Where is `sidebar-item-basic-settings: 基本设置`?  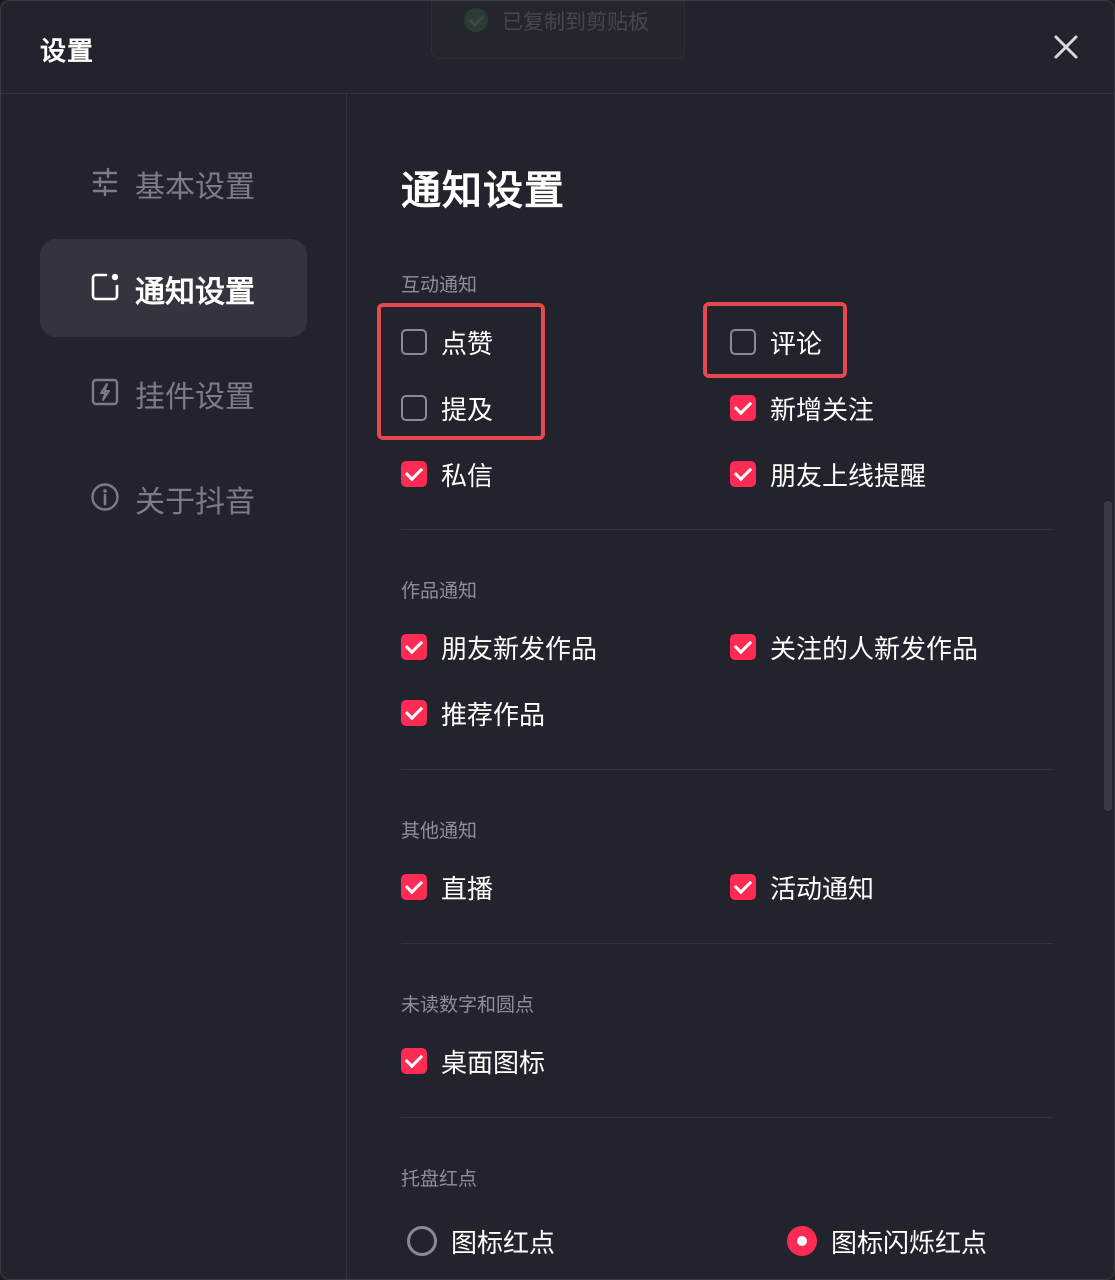 sidebar-item-basic-settings: 基本设置 is located at coordinates (173, 183).